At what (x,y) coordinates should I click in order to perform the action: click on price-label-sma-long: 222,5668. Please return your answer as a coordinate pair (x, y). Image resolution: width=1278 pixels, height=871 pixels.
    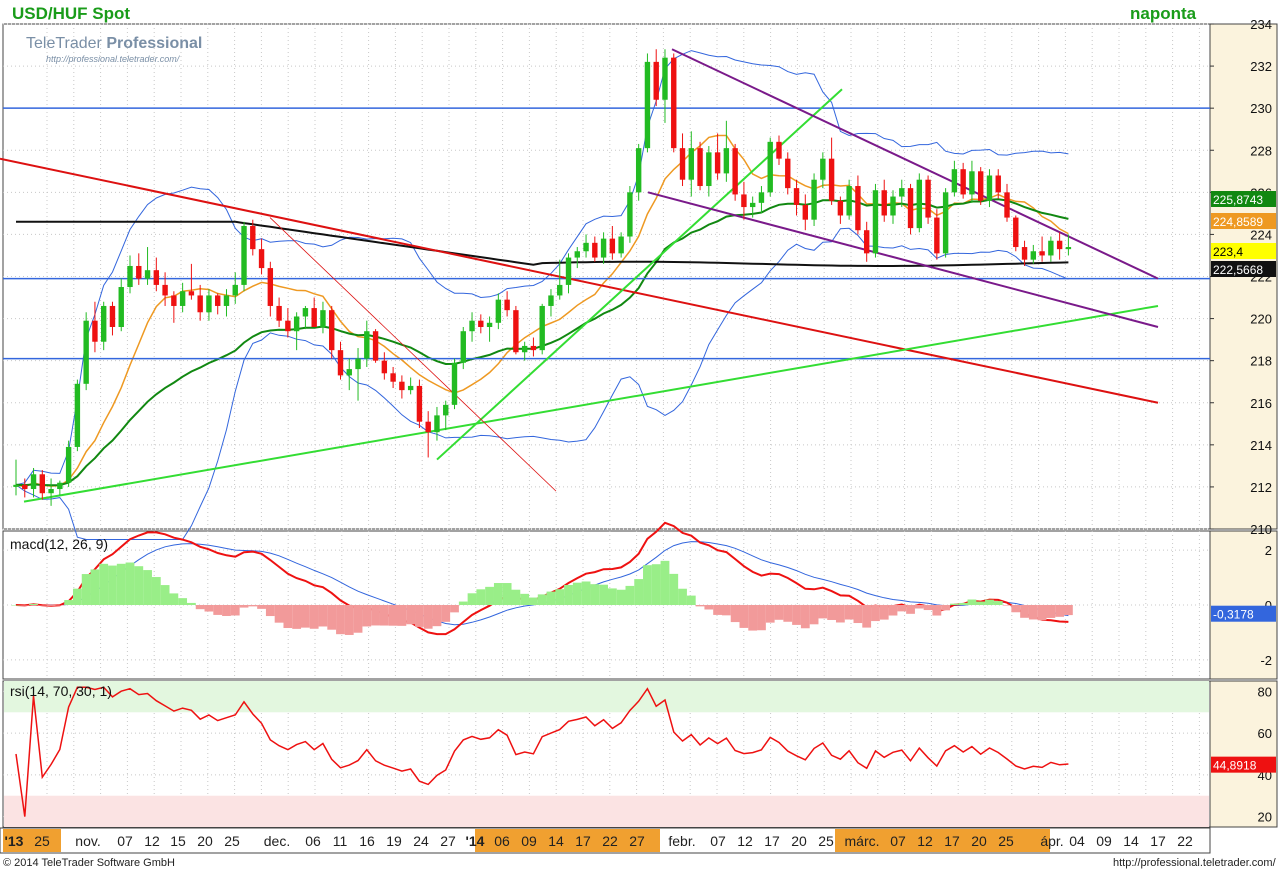
    Looking at the image, I should click on (1238, 270).